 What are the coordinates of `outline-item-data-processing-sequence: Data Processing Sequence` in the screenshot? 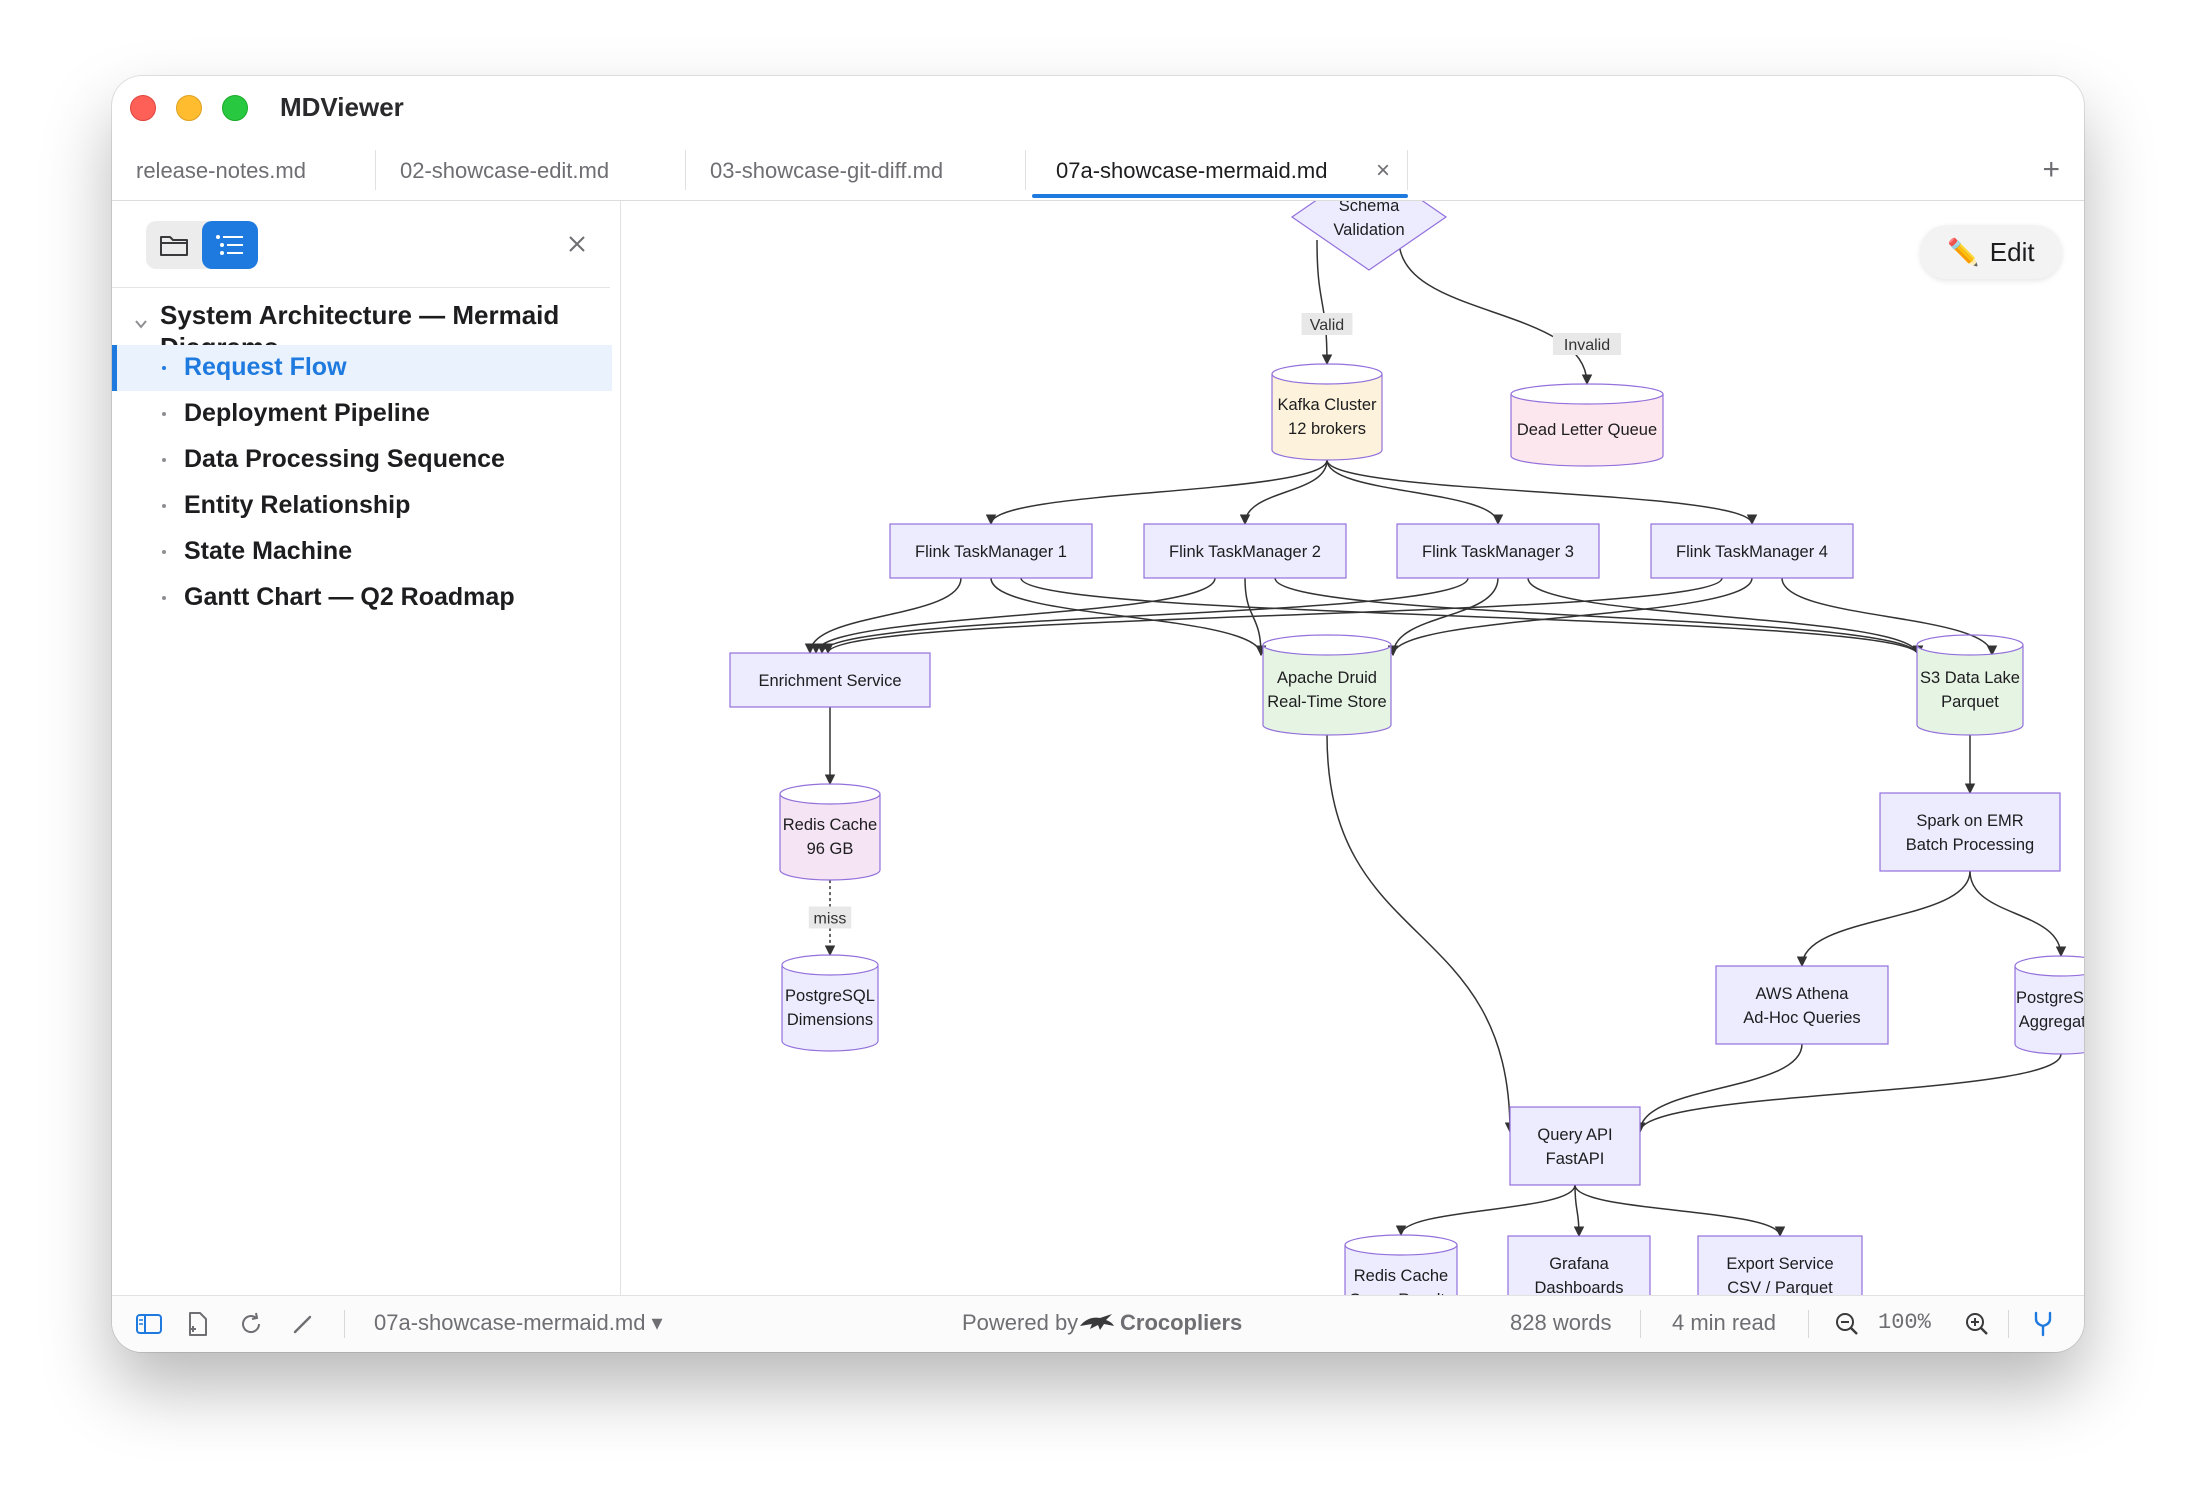 It's located at (362, 460).